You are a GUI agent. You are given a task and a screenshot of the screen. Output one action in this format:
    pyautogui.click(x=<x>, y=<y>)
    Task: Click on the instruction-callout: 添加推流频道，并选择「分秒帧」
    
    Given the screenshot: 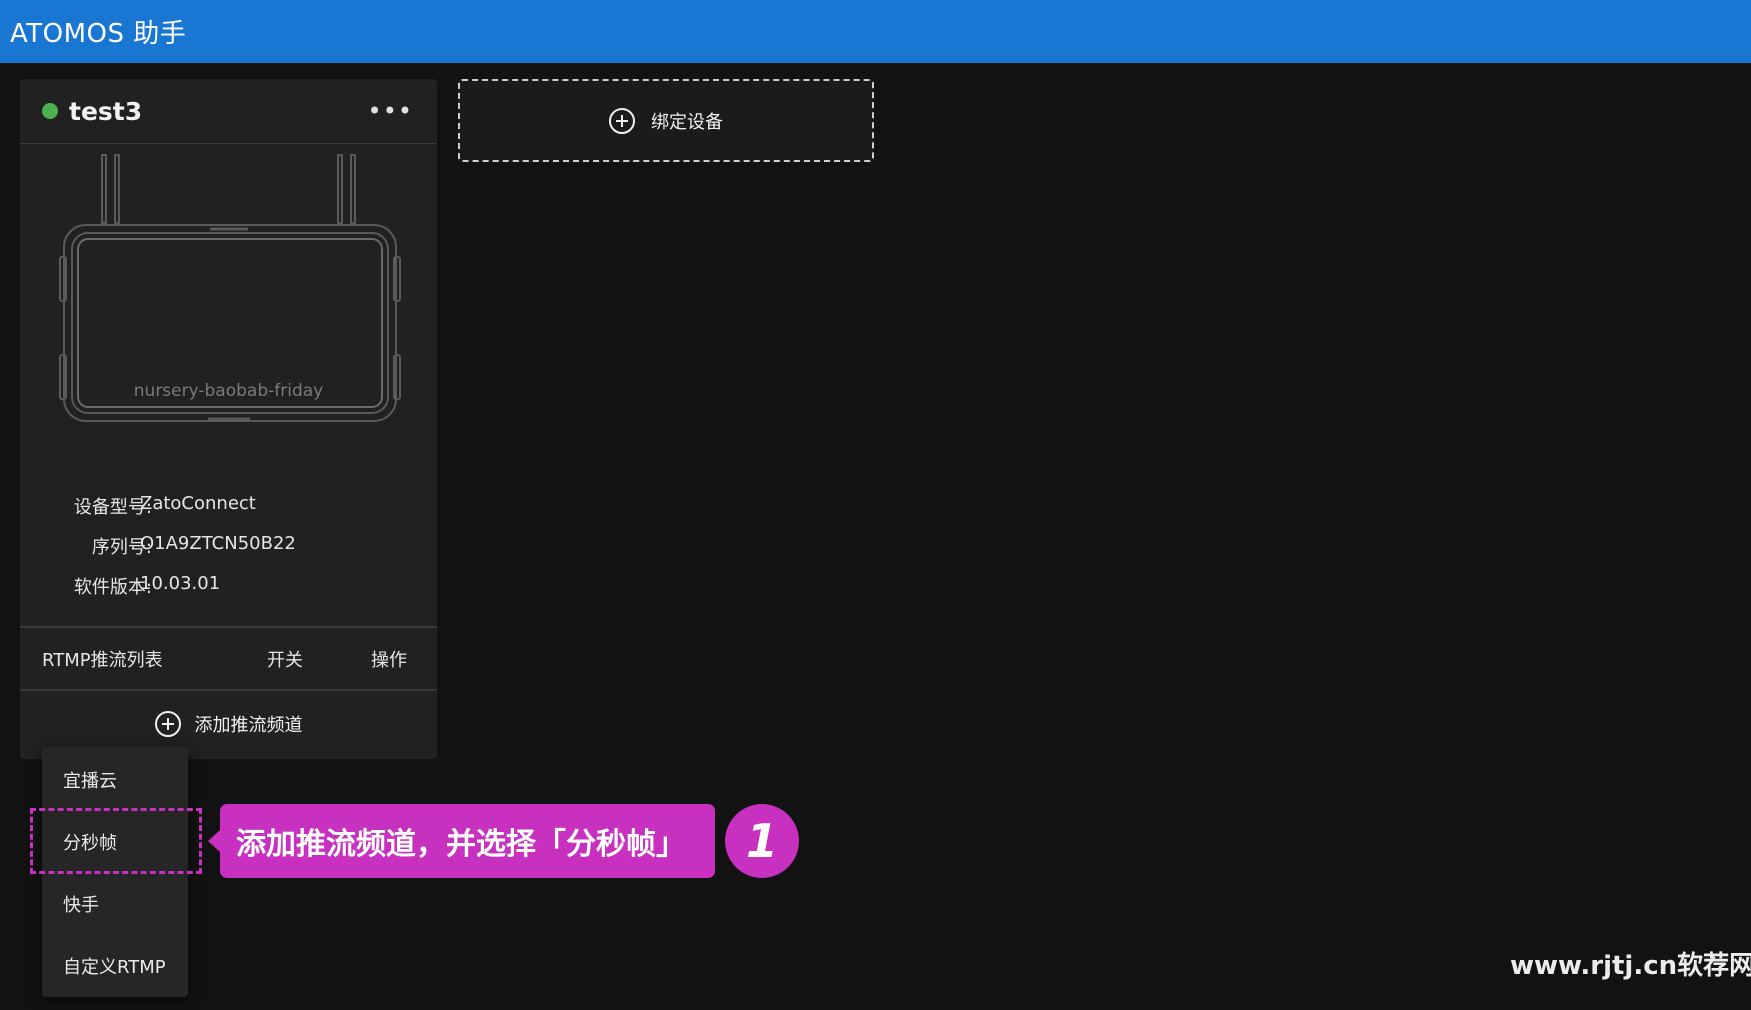 What is the action you would take?
    pyautogui.click(x=461, y=841)
    